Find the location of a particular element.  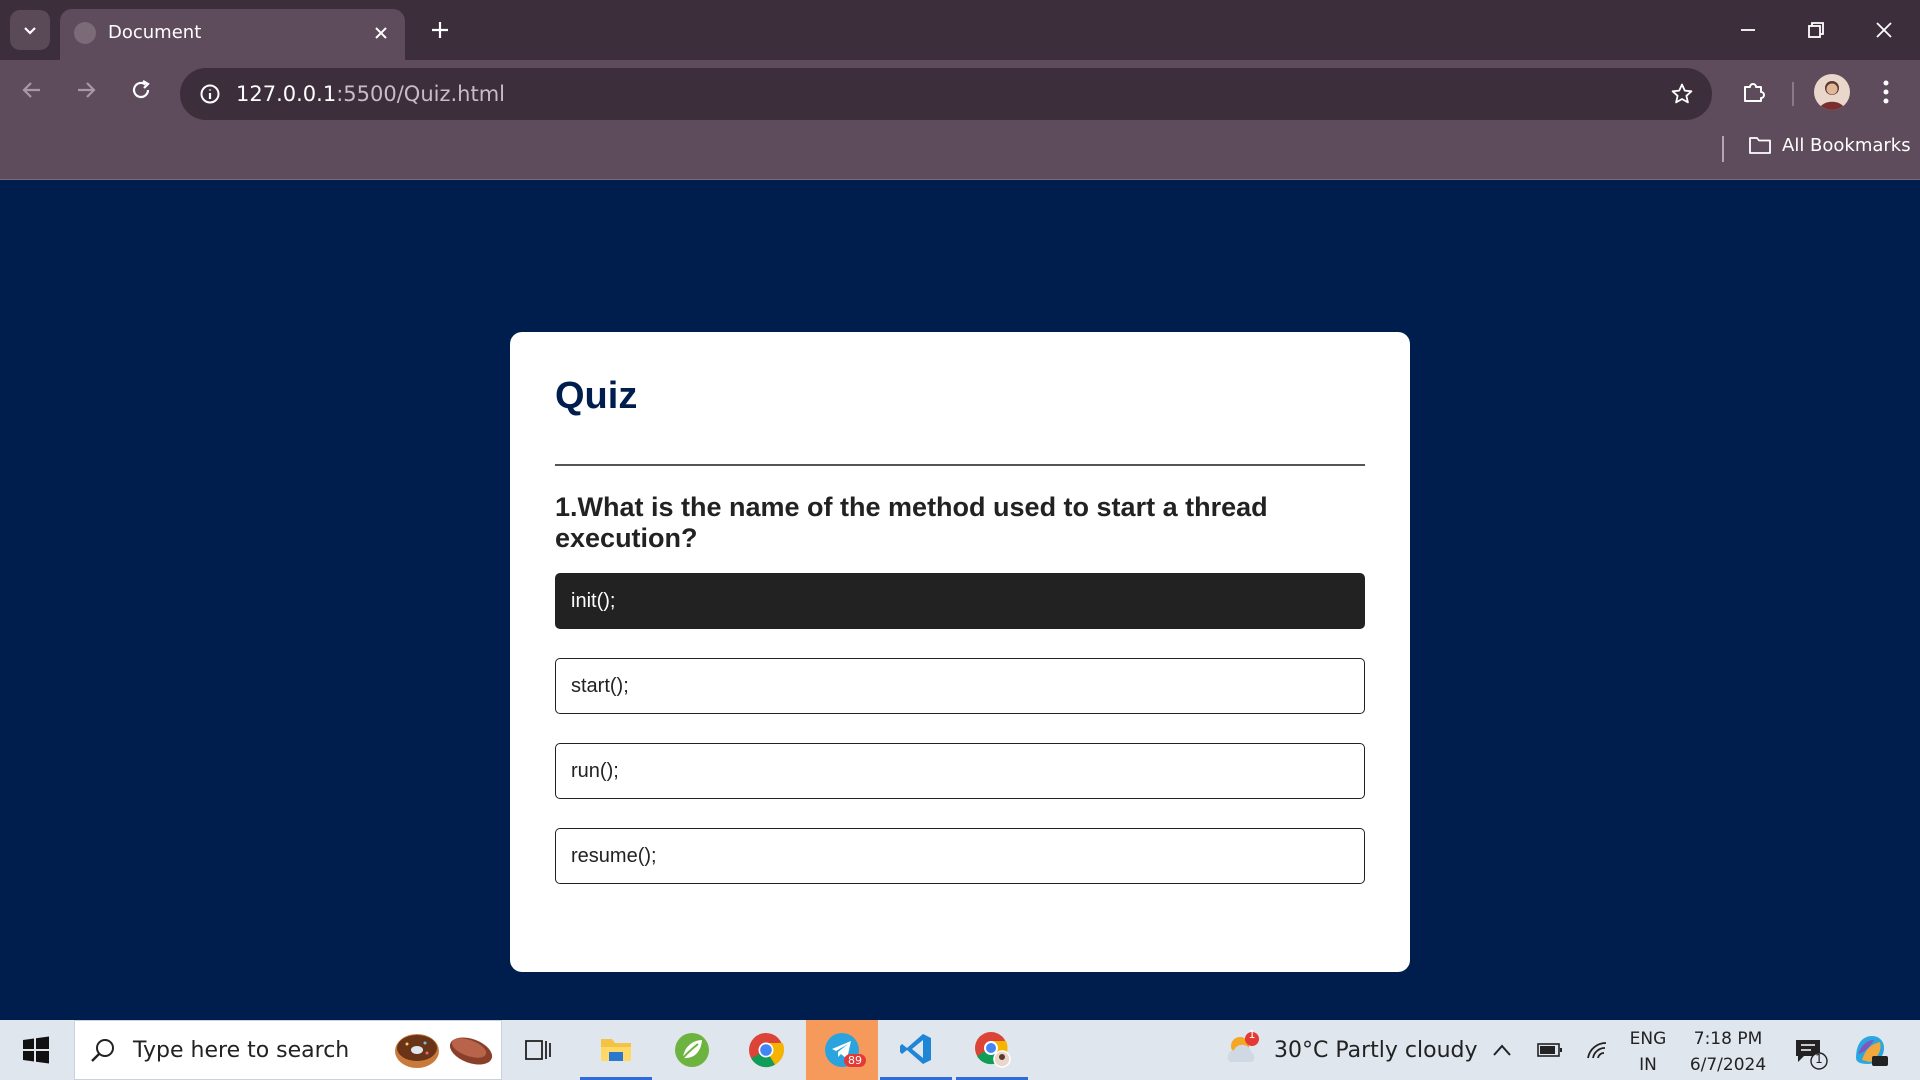

bookmarks-bar: All Bookmarks is located at coordinates (960, 150).